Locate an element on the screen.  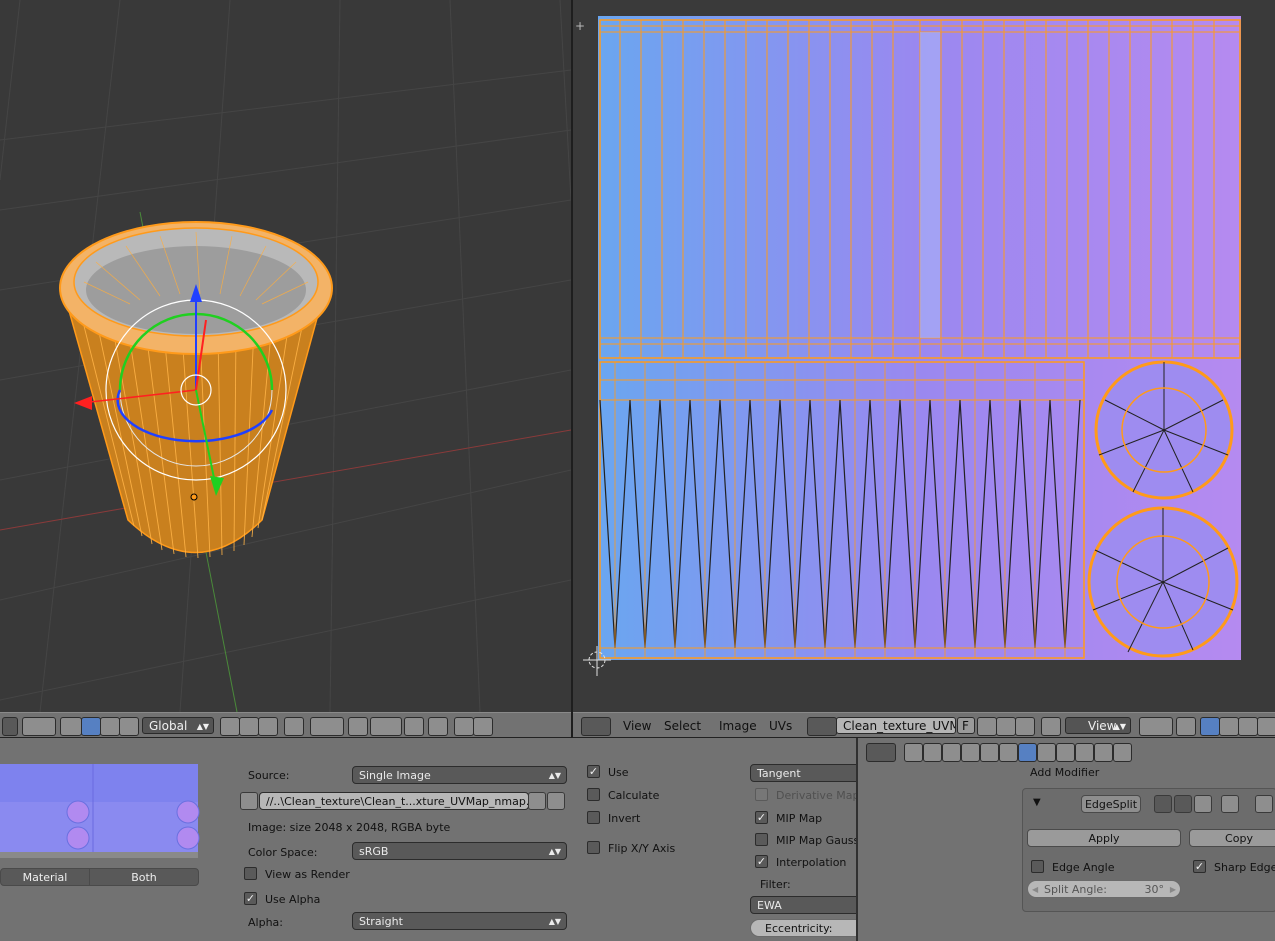
interpolation-checkbox: ✓ is located at coordinates (761, 861).